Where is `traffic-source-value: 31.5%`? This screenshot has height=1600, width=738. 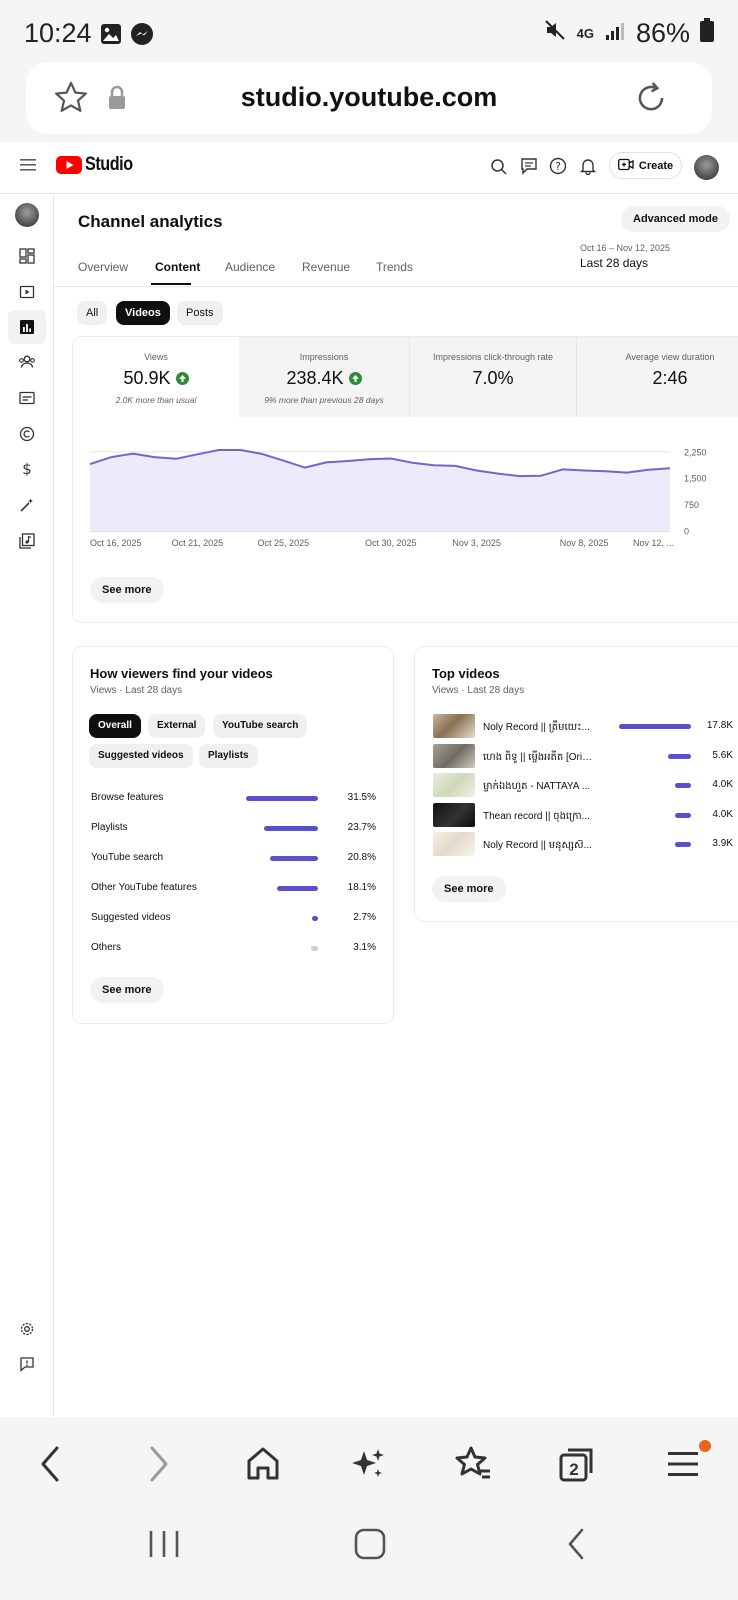
traffic-source-value: 31.5% is located at coordinates (361, 797).